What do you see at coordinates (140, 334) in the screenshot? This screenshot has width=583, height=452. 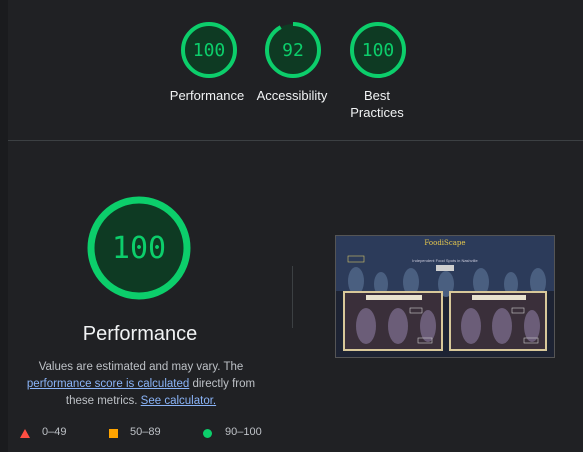 I see `performance-heading: Performance` at bounding box center [140, 334].